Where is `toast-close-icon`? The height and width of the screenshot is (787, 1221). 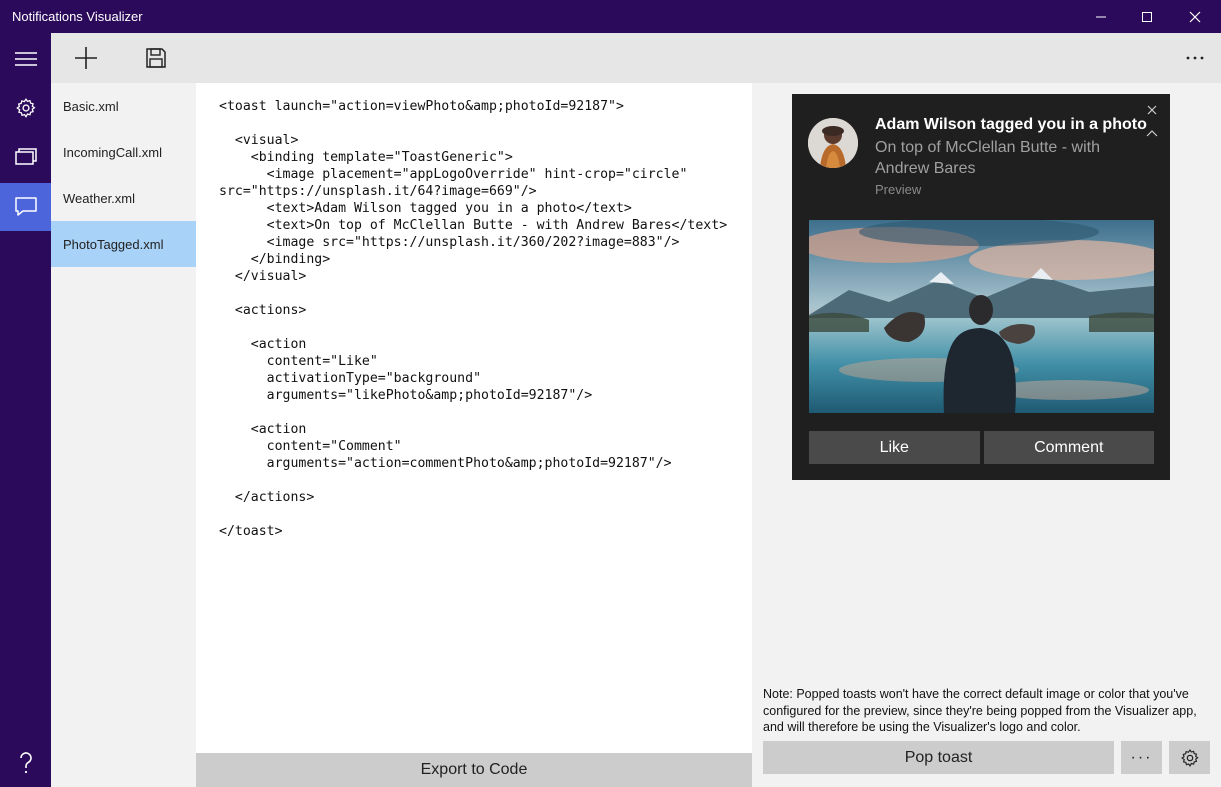 toast-close-icon is located at coordinates (1152, 110).